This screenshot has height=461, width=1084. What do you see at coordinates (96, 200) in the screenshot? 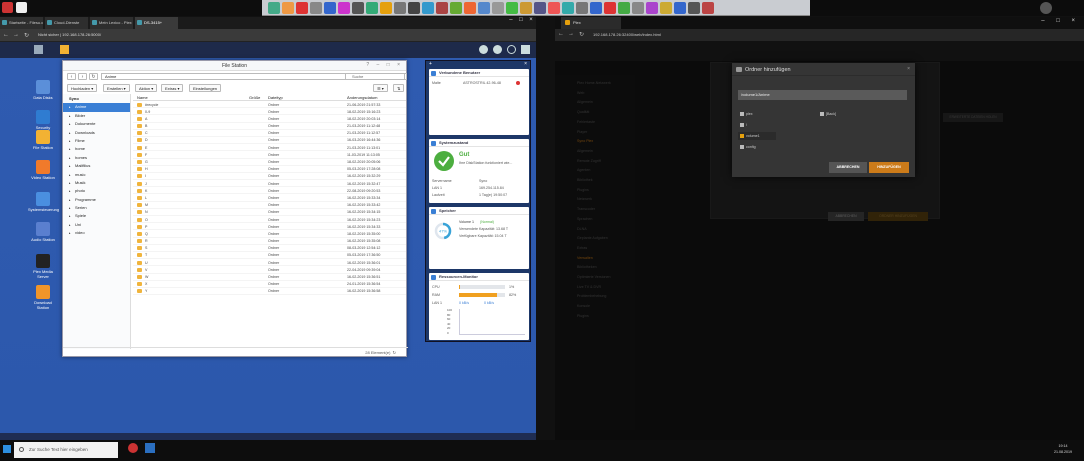
I see `tree-item: ▸ Programme` at bounding box center [96, 200].